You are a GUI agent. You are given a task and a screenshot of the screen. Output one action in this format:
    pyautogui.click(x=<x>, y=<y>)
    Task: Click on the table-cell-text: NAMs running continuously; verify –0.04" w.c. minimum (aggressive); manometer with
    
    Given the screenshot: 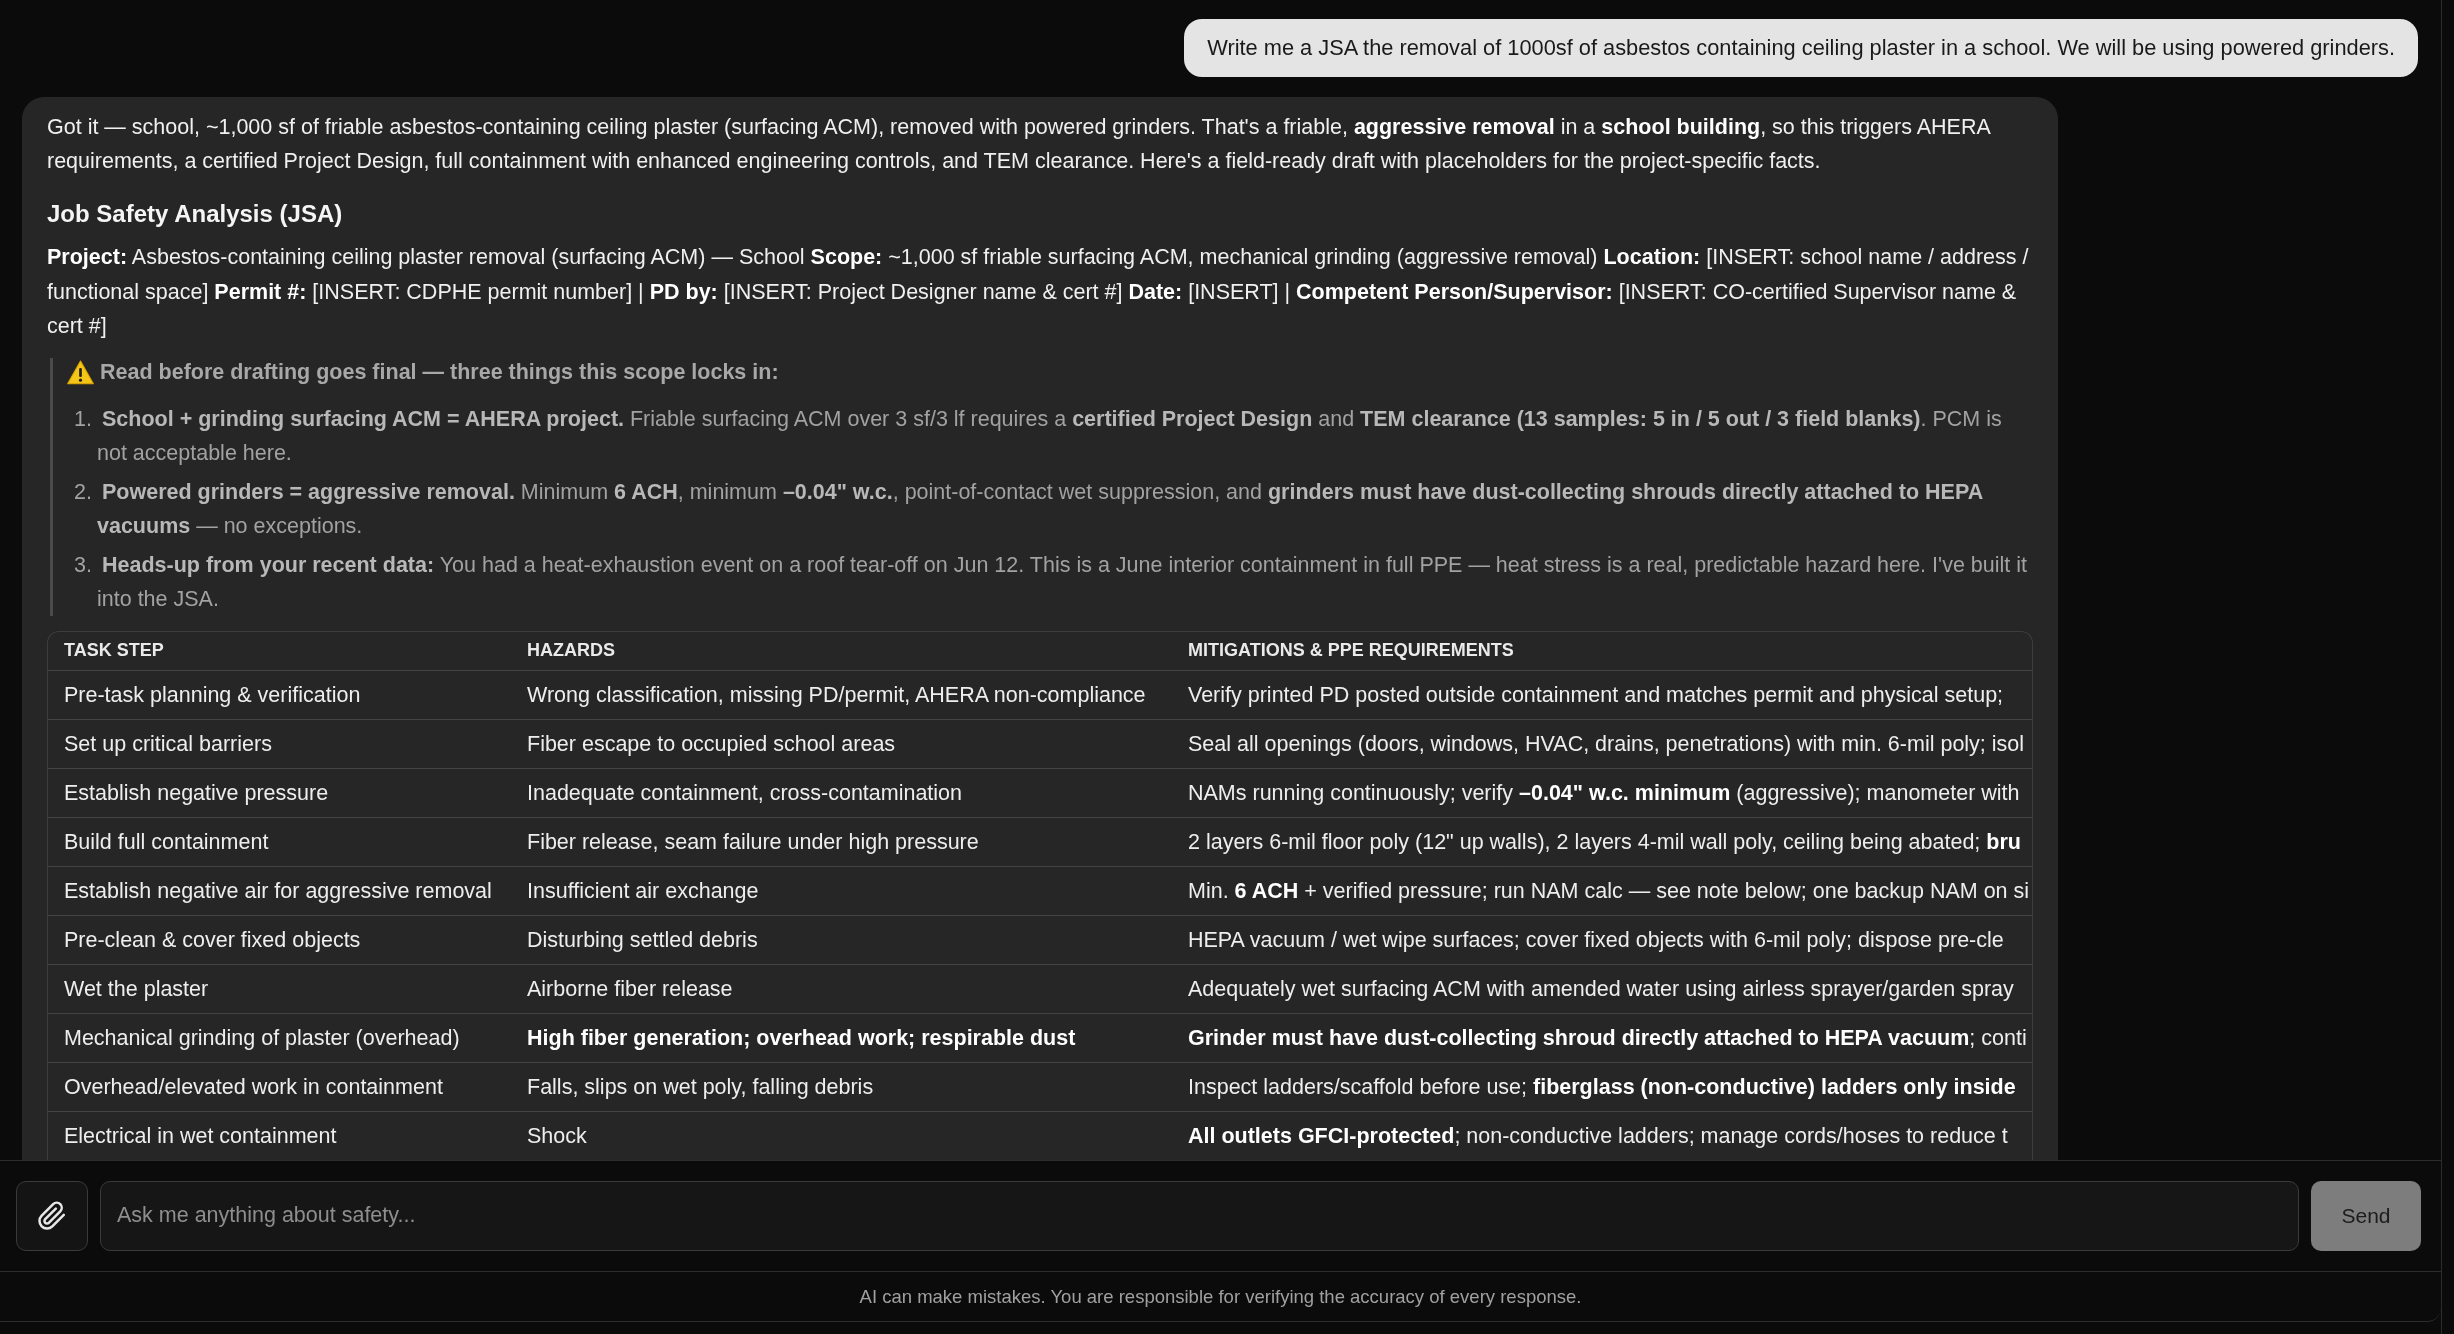 What is the action you would take?
    pyautogui.click(x=1603, y=793)
    